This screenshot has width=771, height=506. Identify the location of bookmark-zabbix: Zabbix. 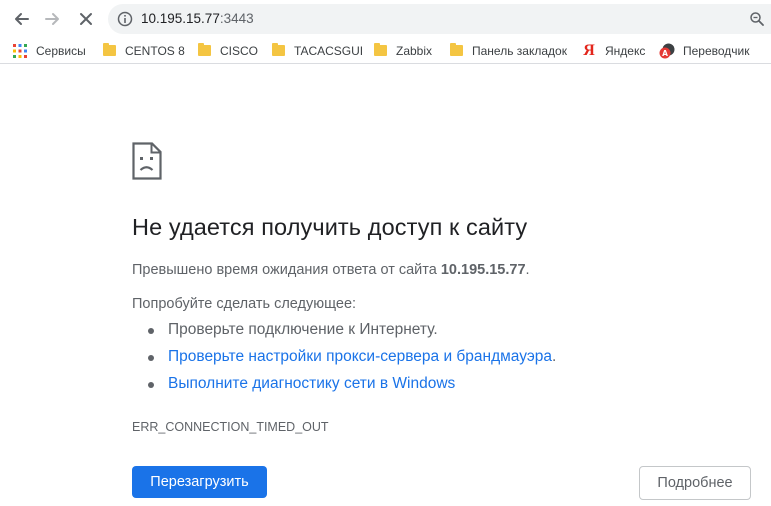
(402, 50).